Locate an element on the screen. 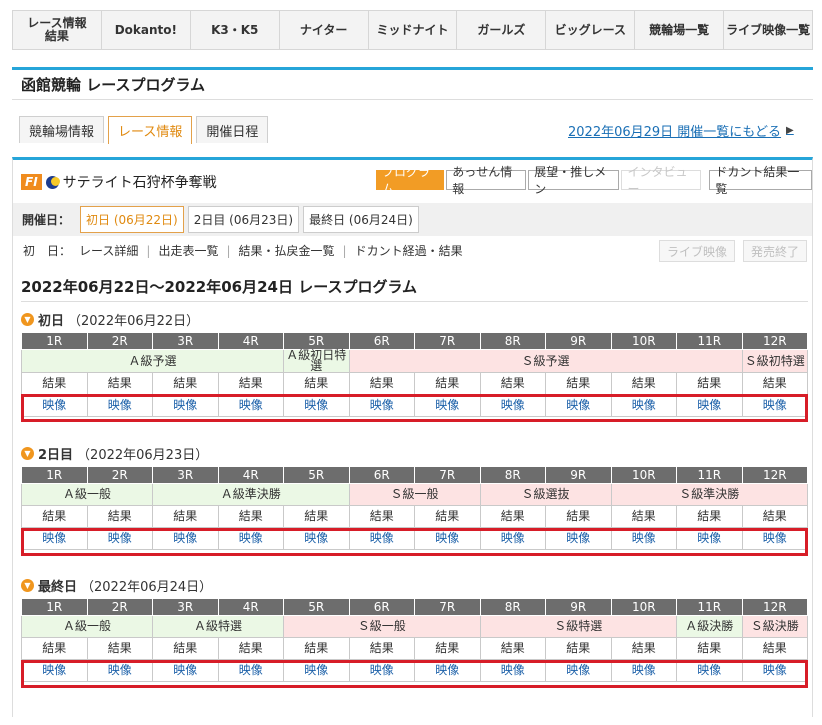 The height and width of the screenshot is (725, 822). race-detail-link: レース詳細 is located at coordinates (108, 250).